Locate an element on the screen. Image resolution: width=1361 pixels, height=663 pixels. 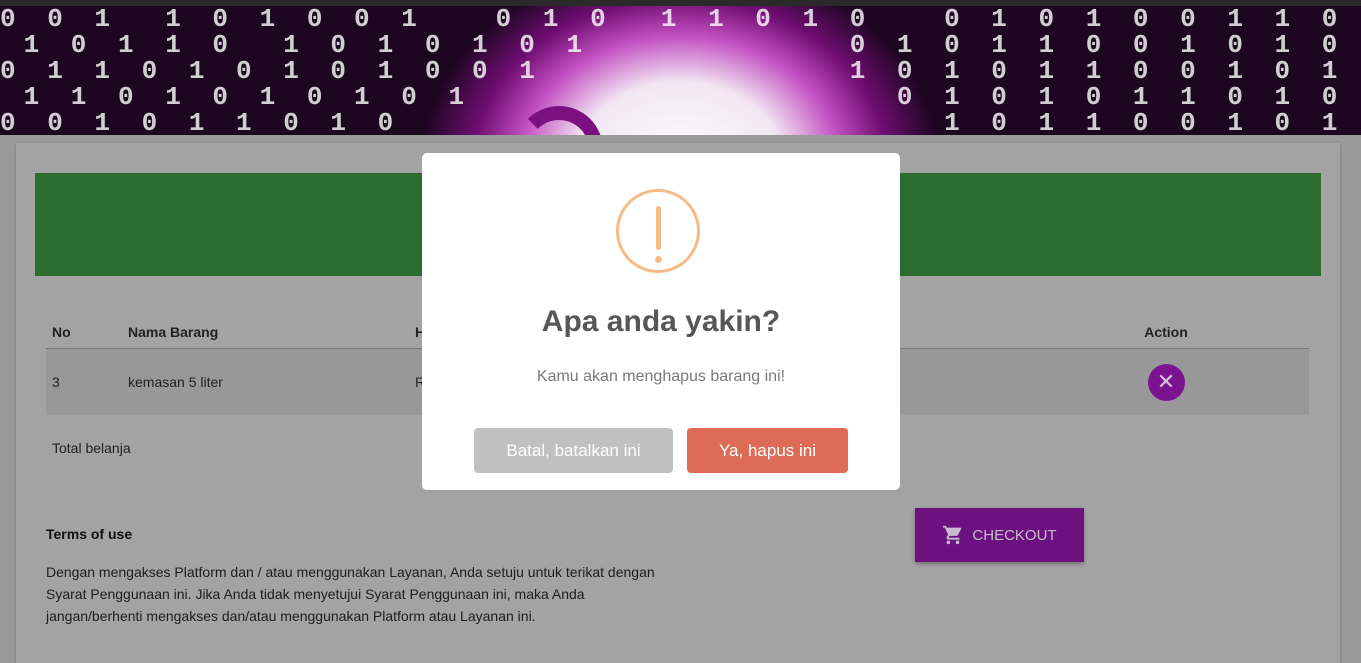
cancel-button: Batal, batalkan ini is located at coordinates (573, 450).